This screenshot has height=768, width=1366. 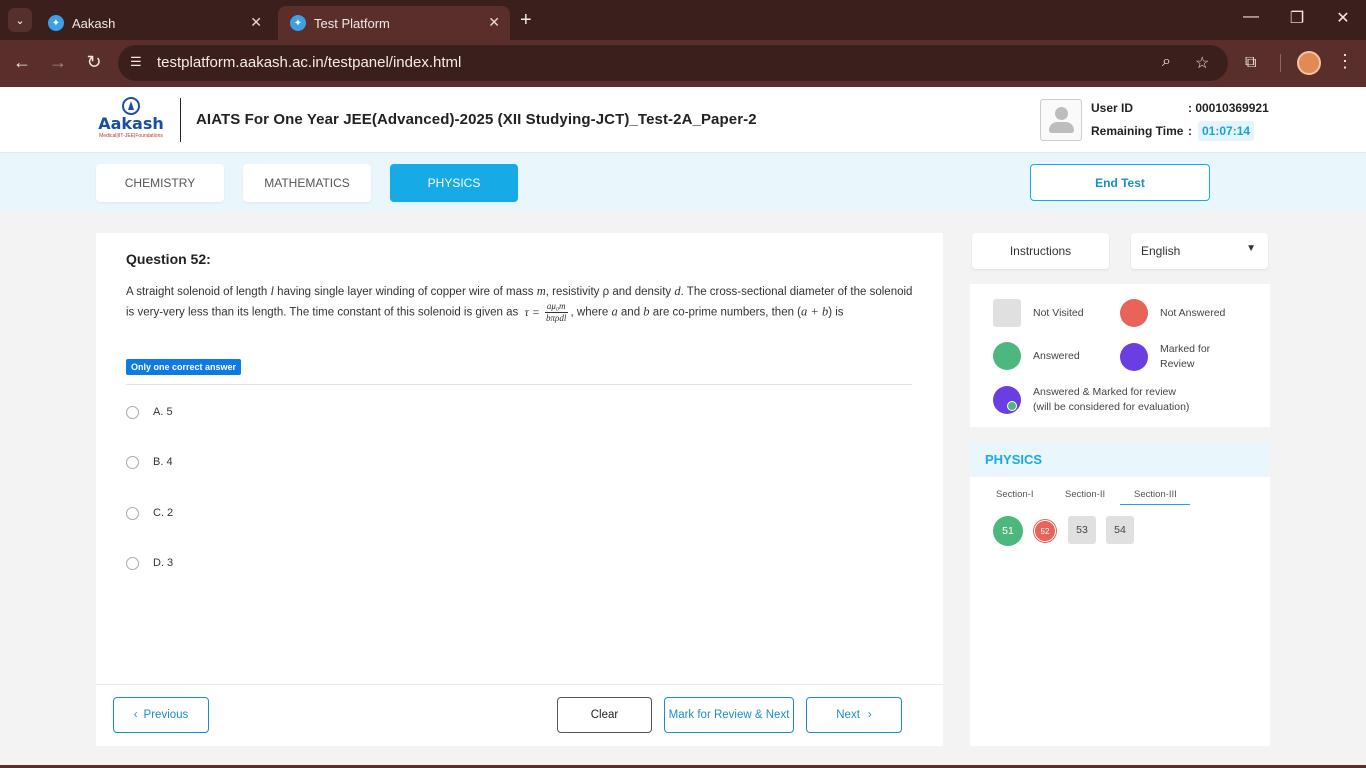 I want to click on extensions-icon: ⧉, so click(x=1250, y=63).